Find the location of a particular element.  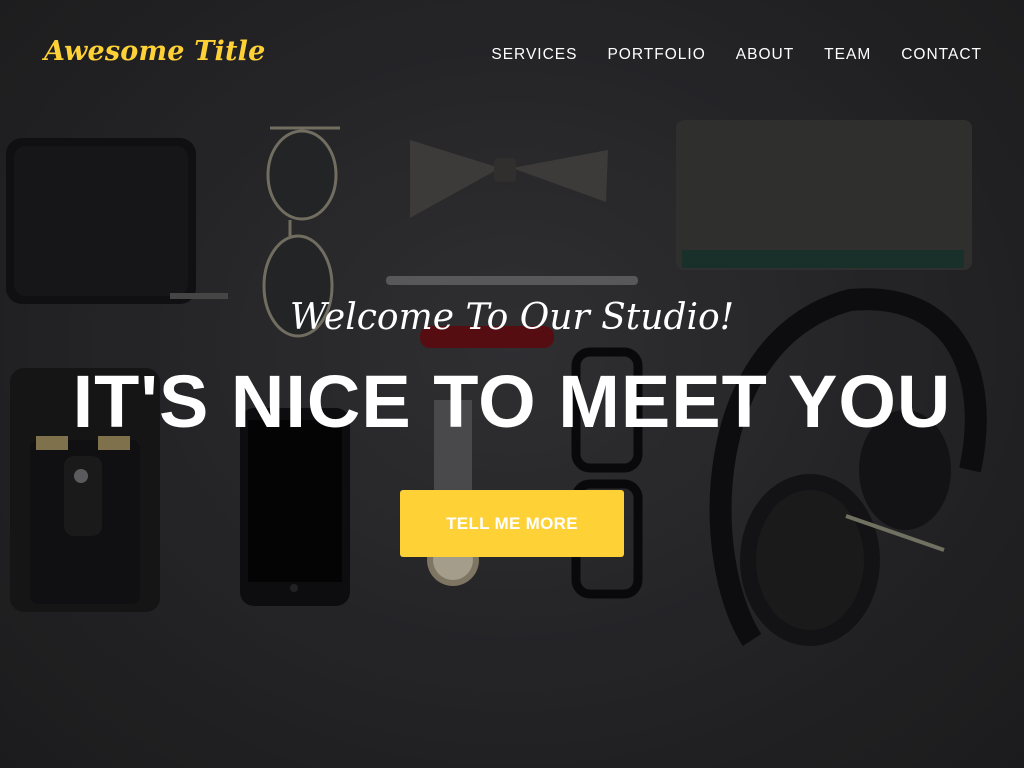

nav-link-portfolio: PORTFOLIO is located at coordinates (656, 54).